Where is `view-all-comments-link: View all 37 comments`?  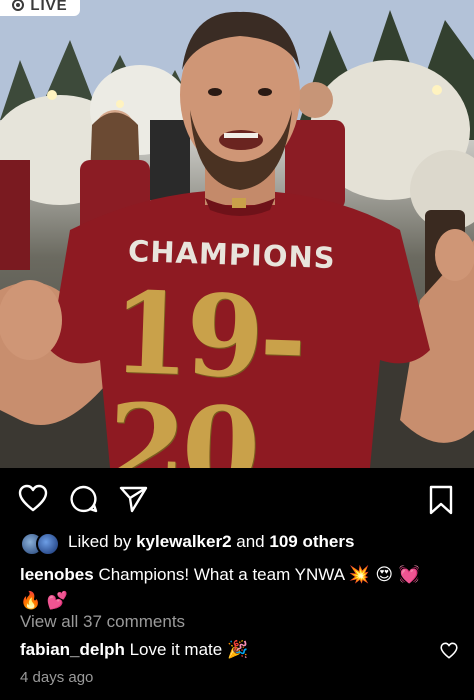 view-all-comments-link: View all 37 comments is located at coordinates (102, 622).